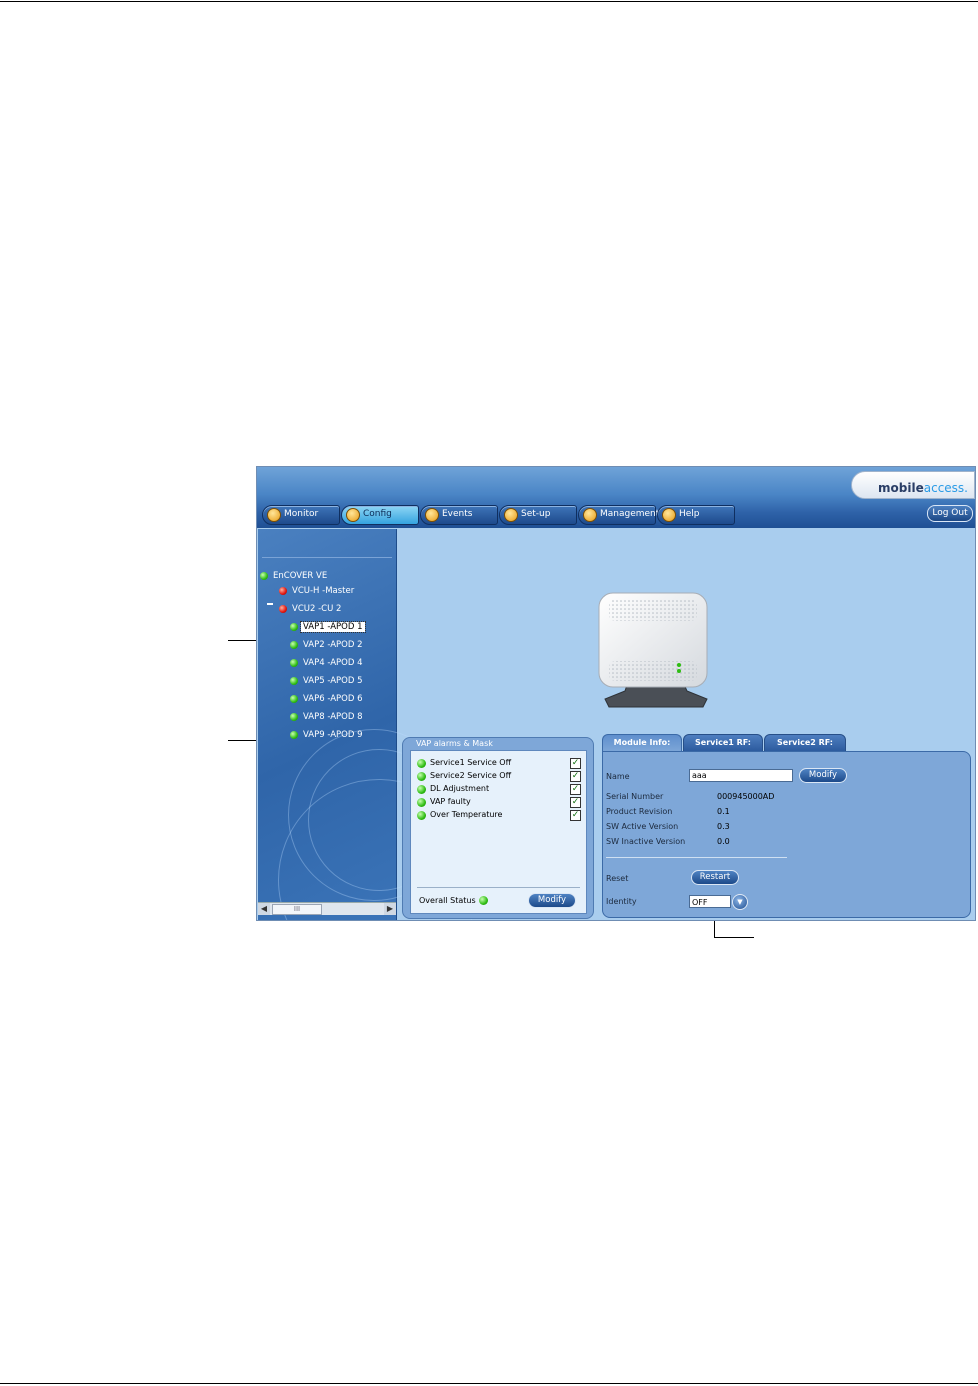 This screenshot has height=1386, width=978. I want to click on nav-tab-label: Management, so click(630, 514).